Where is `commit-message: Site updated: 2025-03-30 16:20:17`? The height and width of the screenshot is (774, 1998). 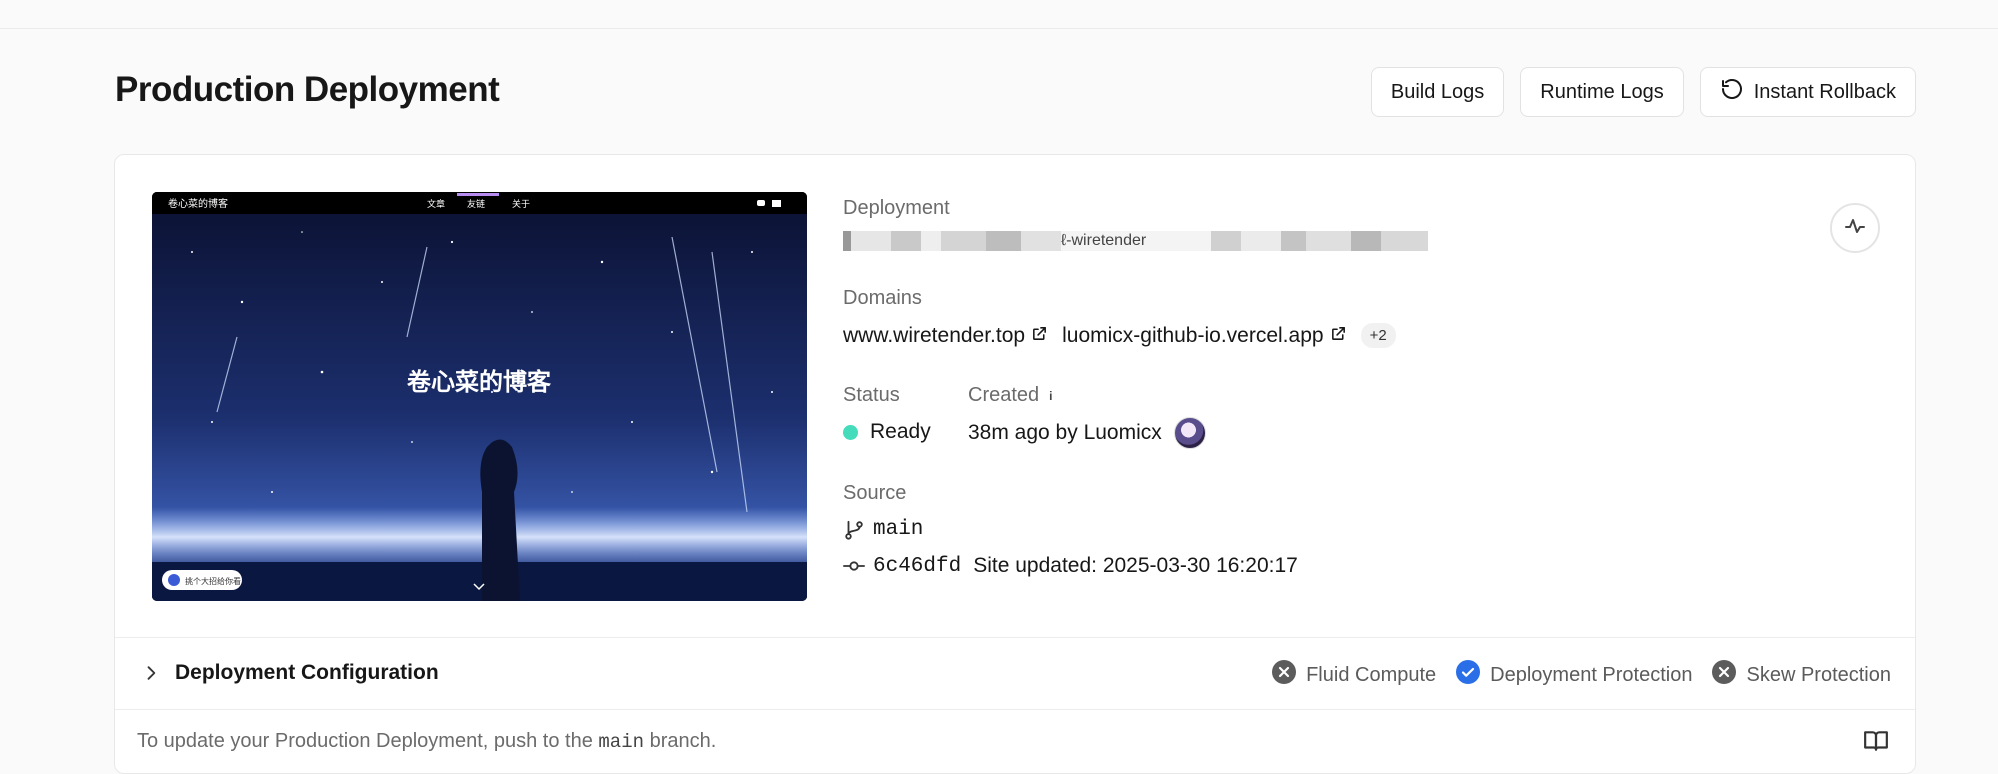 commit-message: Site updated: 2025-03-30 16:20:17 is located at coordinates (1135, 565).